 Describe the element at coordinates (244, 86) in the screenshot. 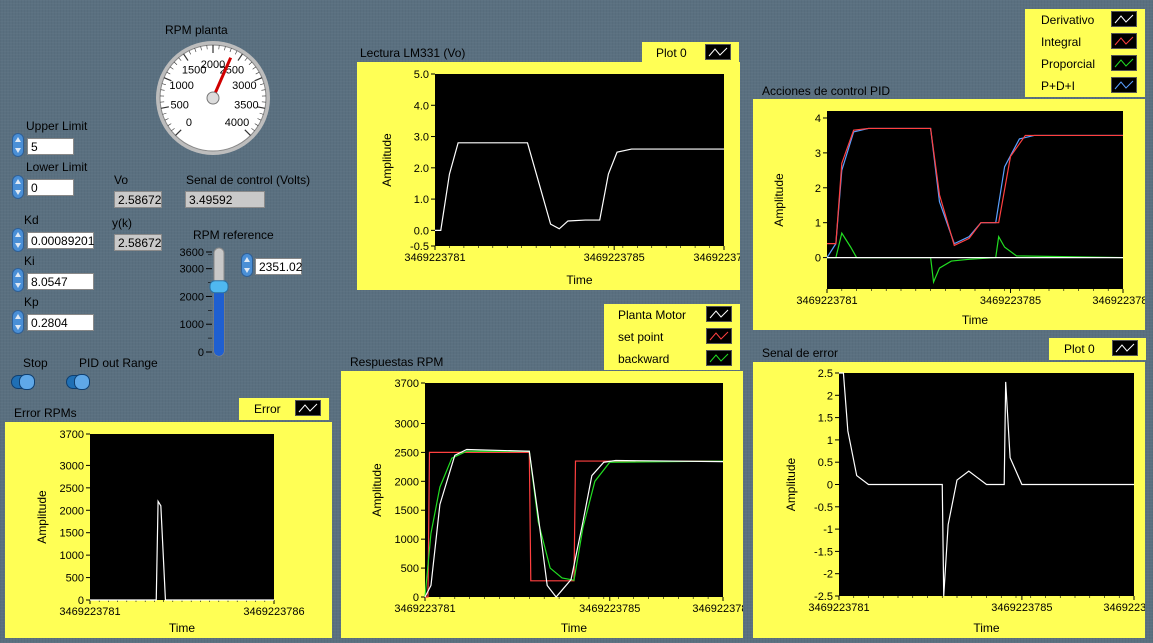

I see `gauge-tick-label: 3000` at that location.